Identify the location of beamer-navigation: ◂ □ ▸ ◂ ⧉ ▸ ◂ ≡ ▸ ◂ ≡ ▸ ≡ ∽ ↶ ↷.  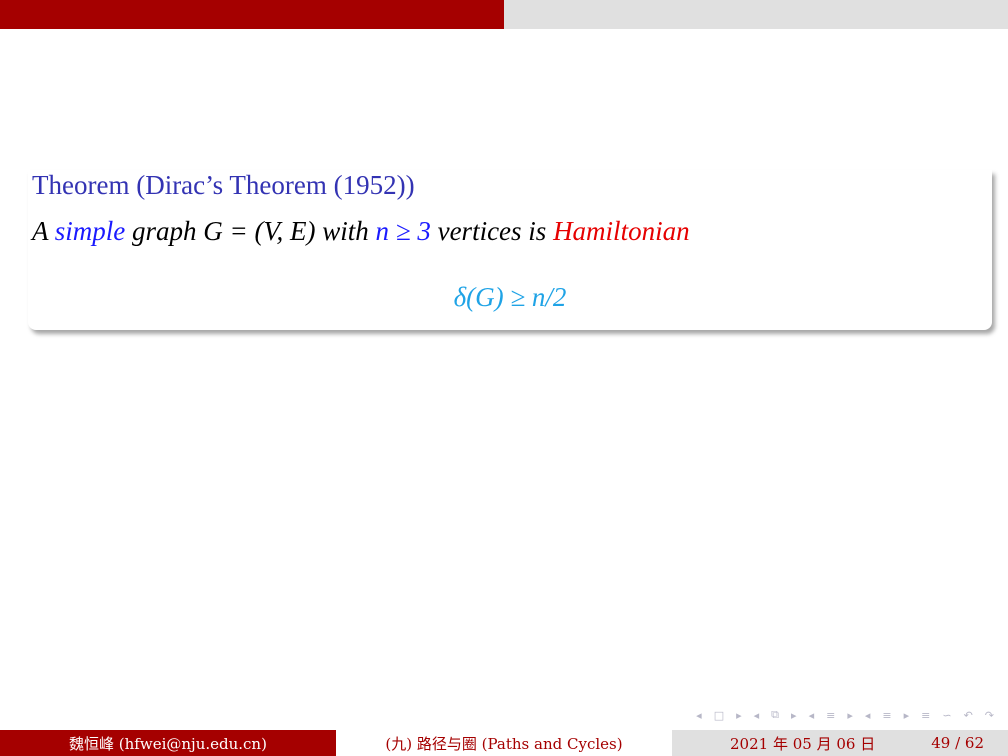
(845, 715).